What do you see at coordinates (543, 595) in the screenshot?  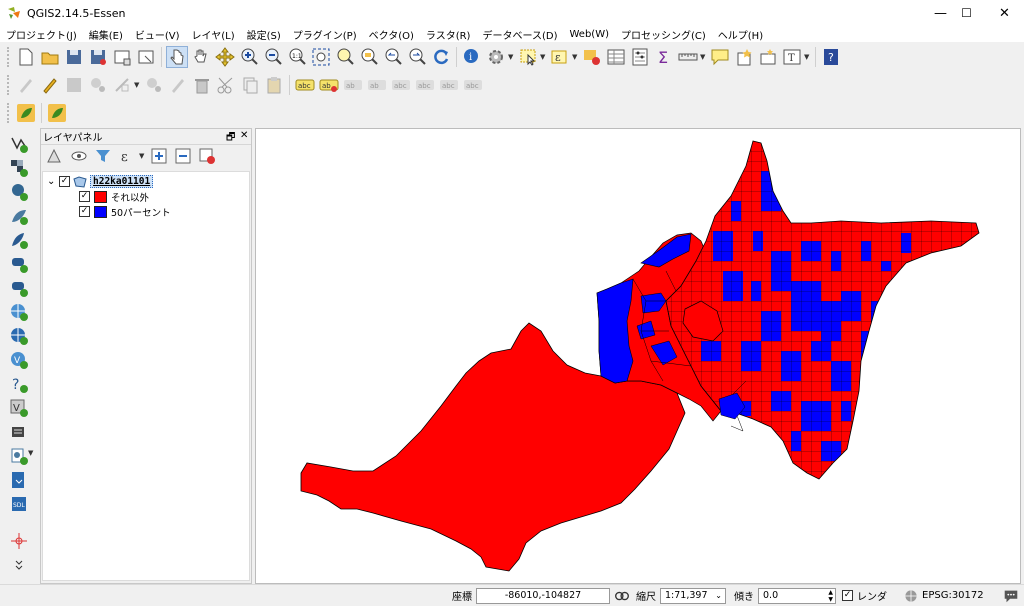 I see `coordinate-field: -86010,-104827` at bounding box center [543, 595].